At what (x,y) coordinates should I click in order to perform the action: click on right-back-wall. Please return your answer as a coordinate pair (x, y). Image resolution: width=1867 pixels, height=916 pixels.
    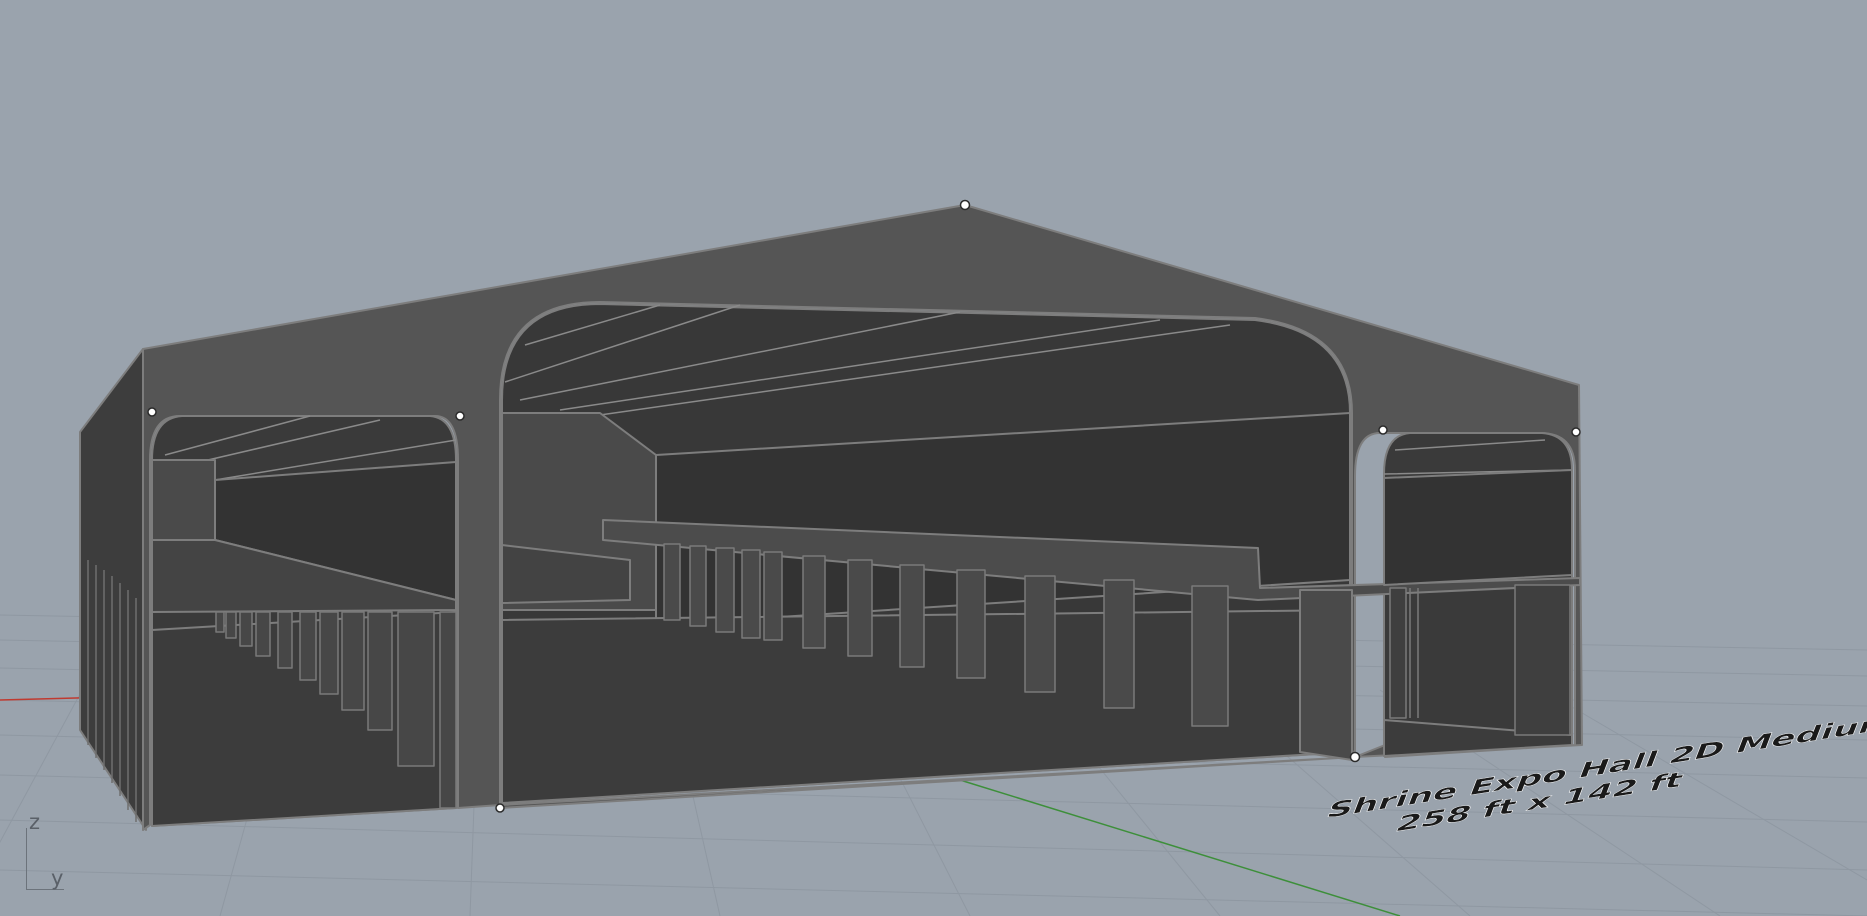
    Looking at the image, I should click on (1478, 527).